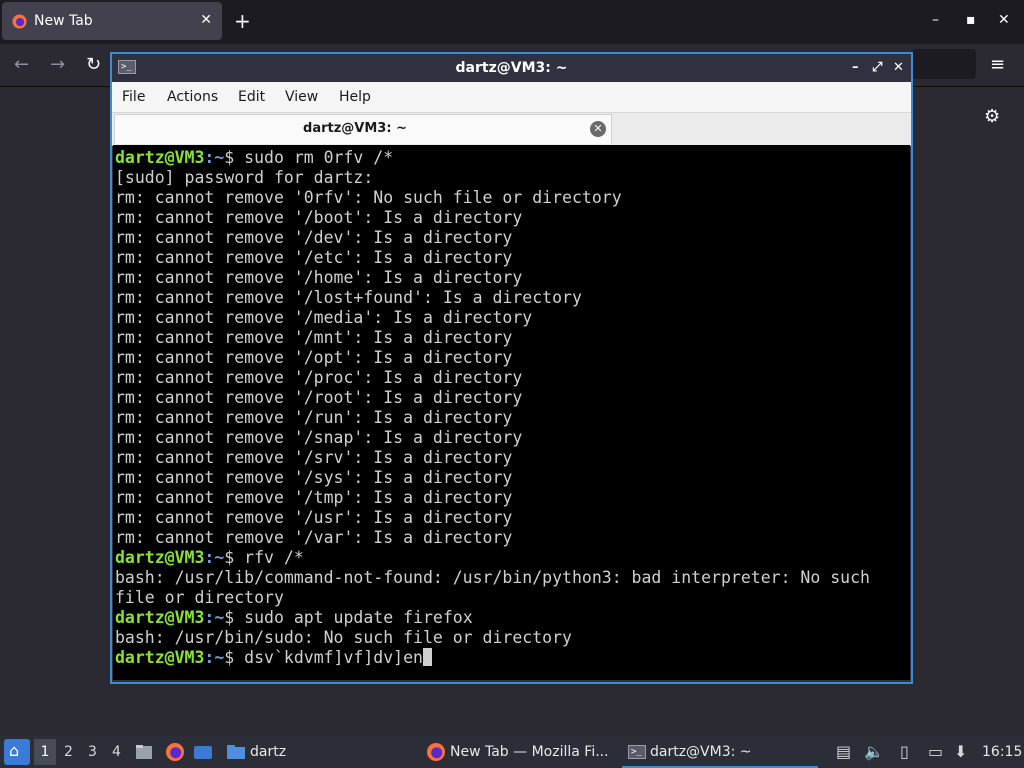  Describe the element at coordinates (236, 752) in the screenshot. I see `folder-icon` at that location.